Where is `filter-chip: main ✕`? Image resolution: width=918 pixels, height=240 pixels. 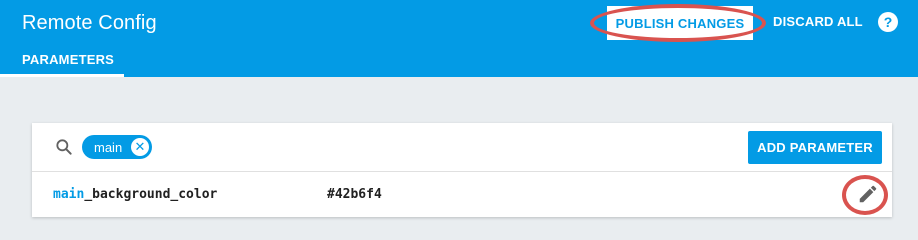
filter-chip: main ✕ is located at coordinates (117, 147).